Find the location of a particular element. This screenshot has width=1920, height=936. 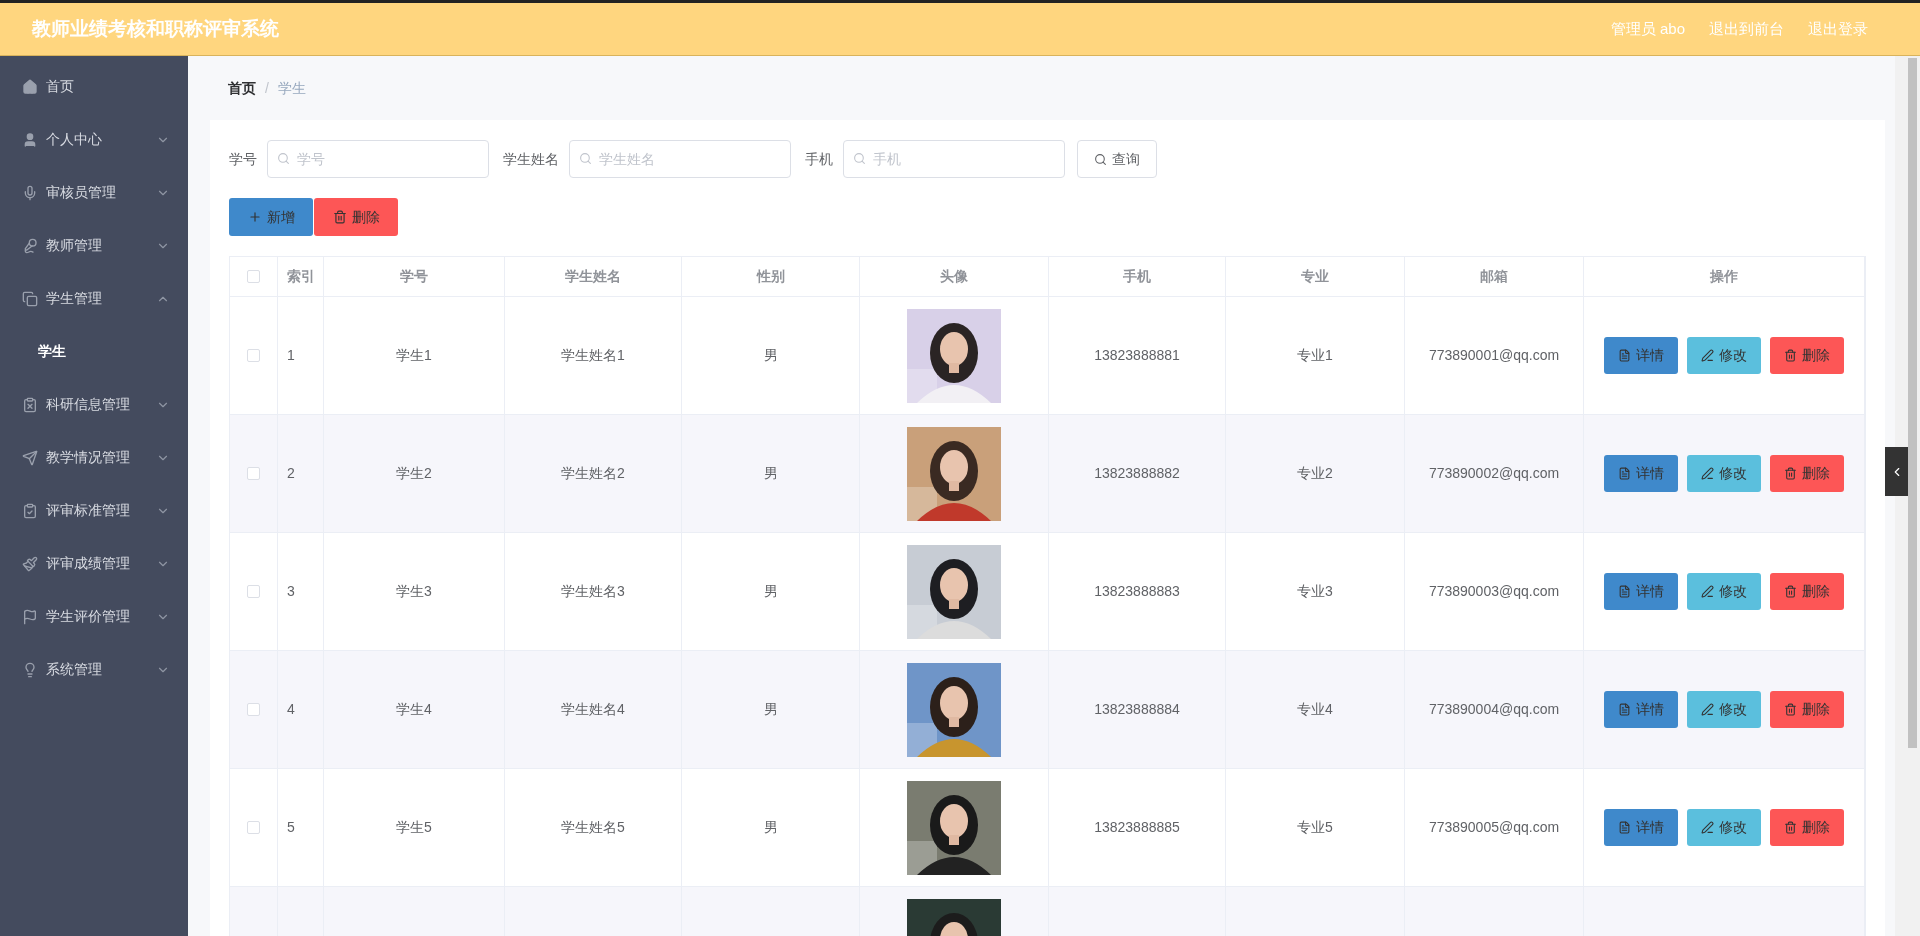

sidebar-item: 系统管理 is located at coordinates (94, 669).